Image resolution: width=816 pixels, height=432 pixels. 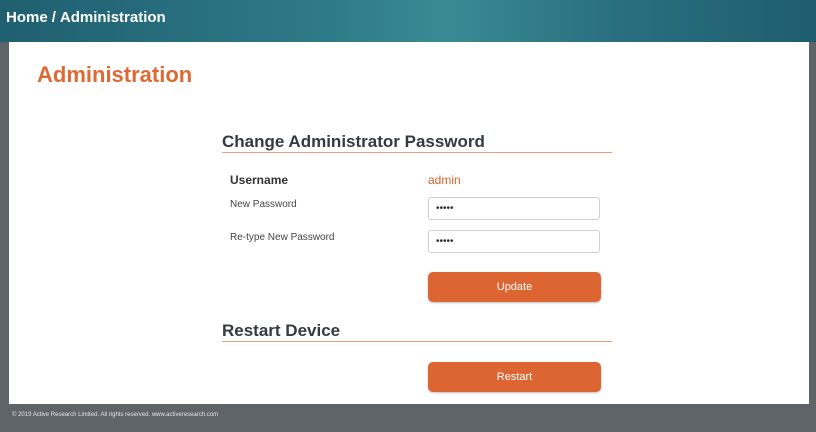 I want to click on breadcrumb: Home / Administration, so click(x=86, y=17).